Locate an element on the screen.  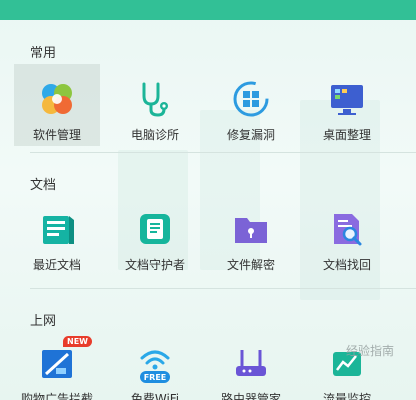
folder-lock-icon is located at coordinates (251, 229).